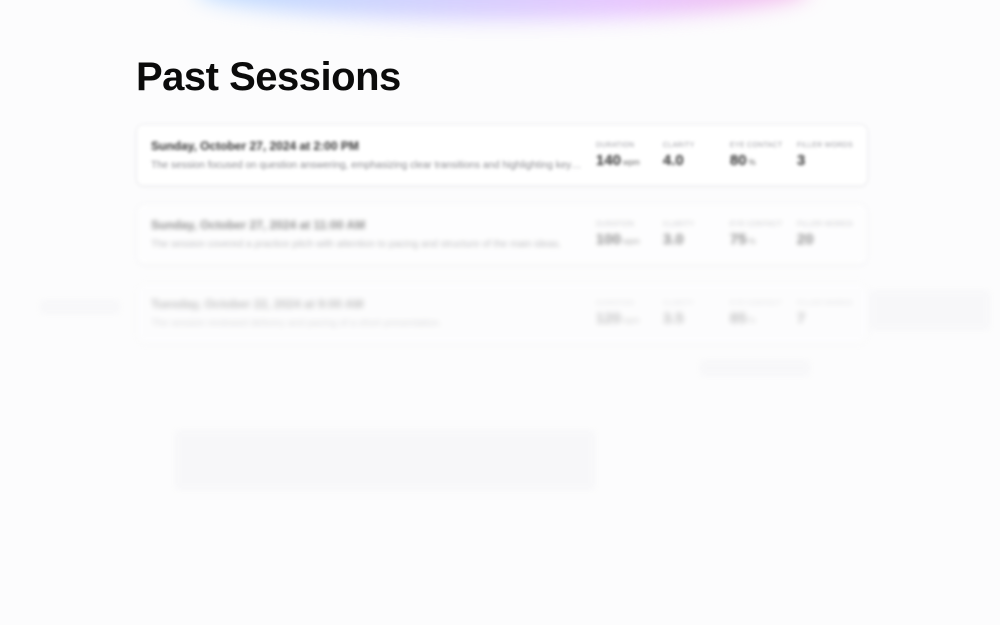 This screenshot has height=625, width=1000. Describe the element at coordinates (738, 160) in the screenshot. I see `metric-number: 80` at that location.